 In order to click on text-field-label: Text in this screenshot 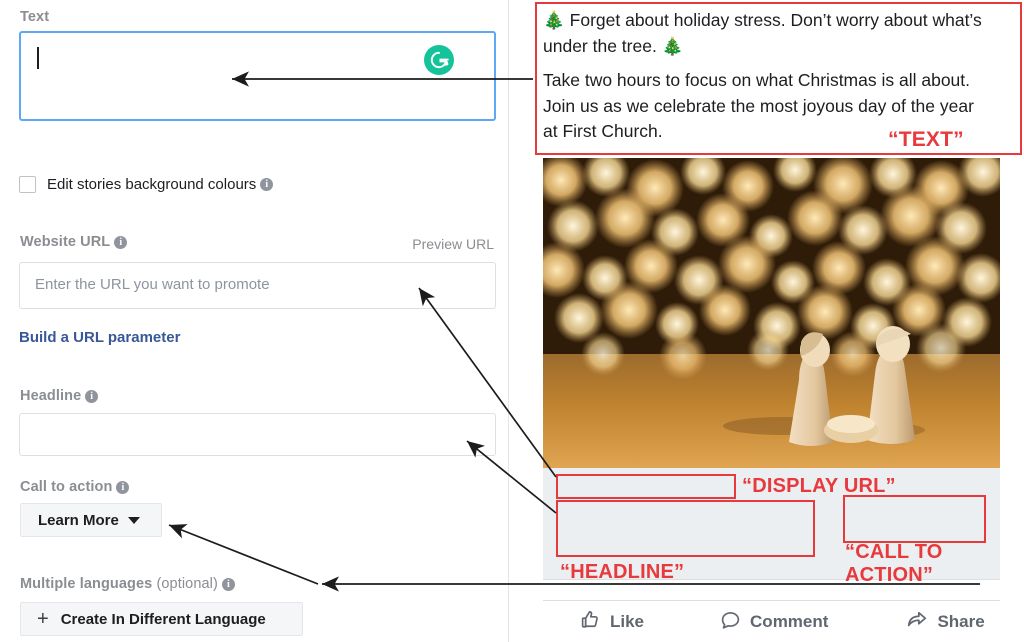, I will do `click(34, 17)`.